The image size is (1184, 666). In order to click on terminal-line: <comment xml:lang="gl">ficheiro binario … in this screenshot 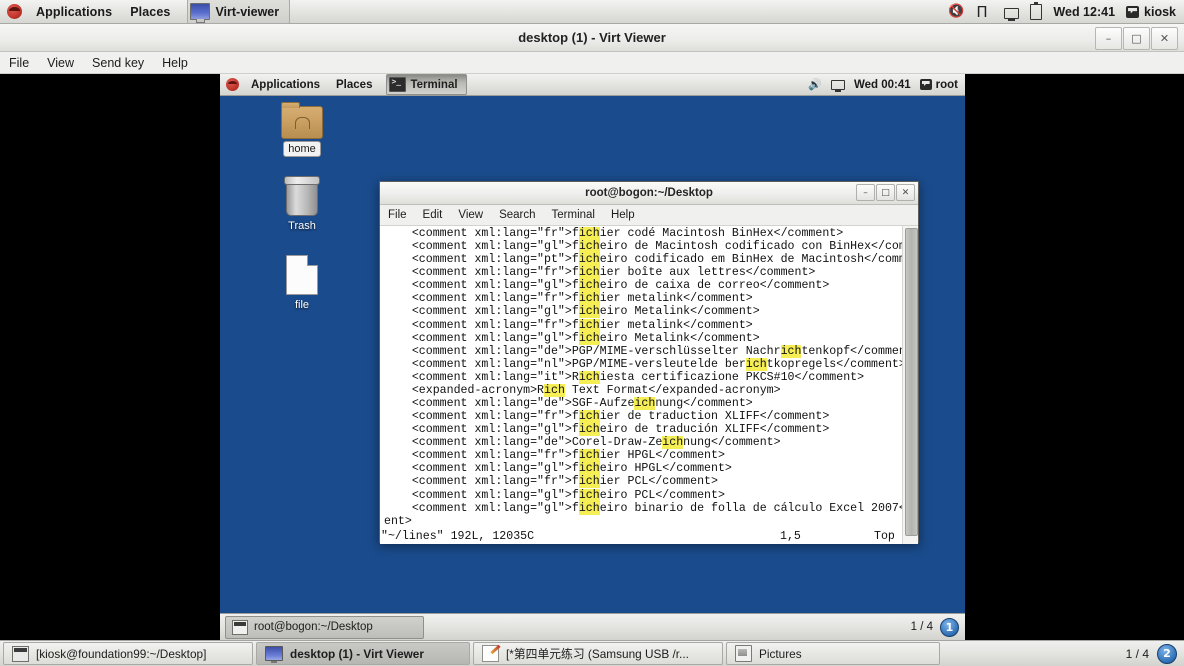, I will do `click(651, 508)`.